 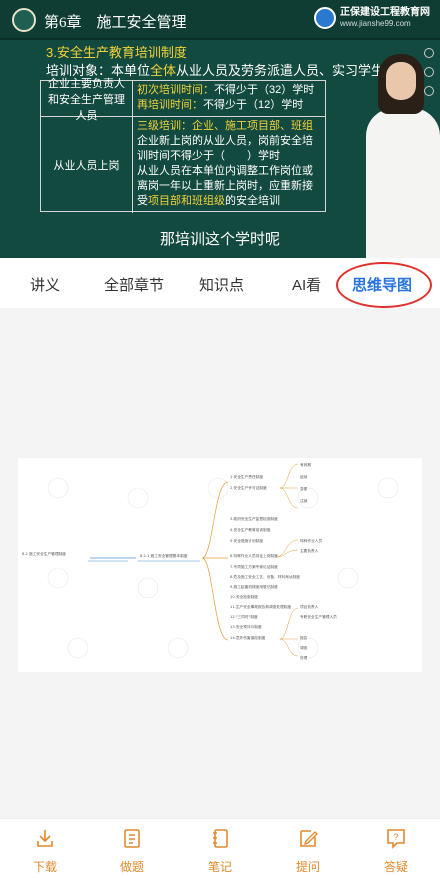 What do you see at coordinates (260, 606) in the screenshot?
I see `mind-map-branch: 11.生产安全事故报告和调查处理制度` at bounding box center [260, 606].